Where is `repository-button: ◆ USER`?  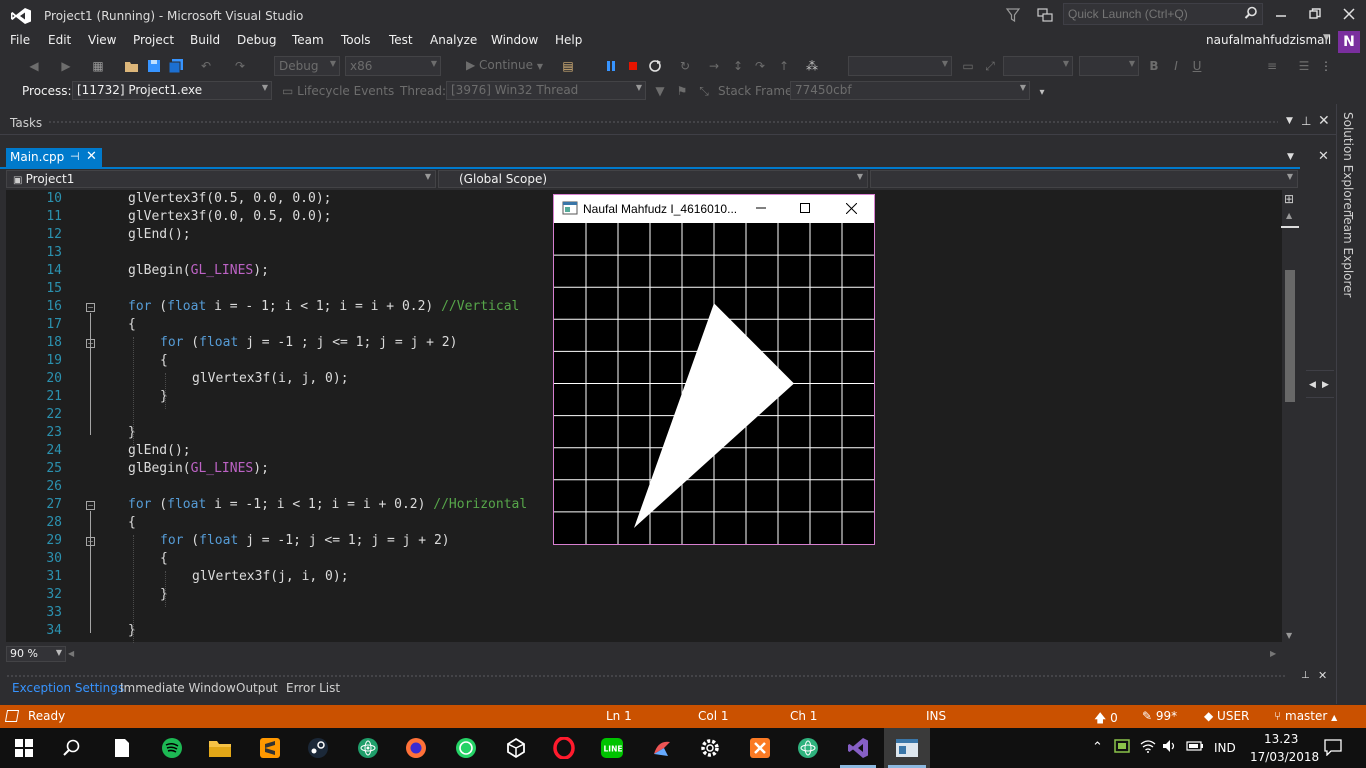 repository-button: ◆ USER is located at coordinates (1226, 716).